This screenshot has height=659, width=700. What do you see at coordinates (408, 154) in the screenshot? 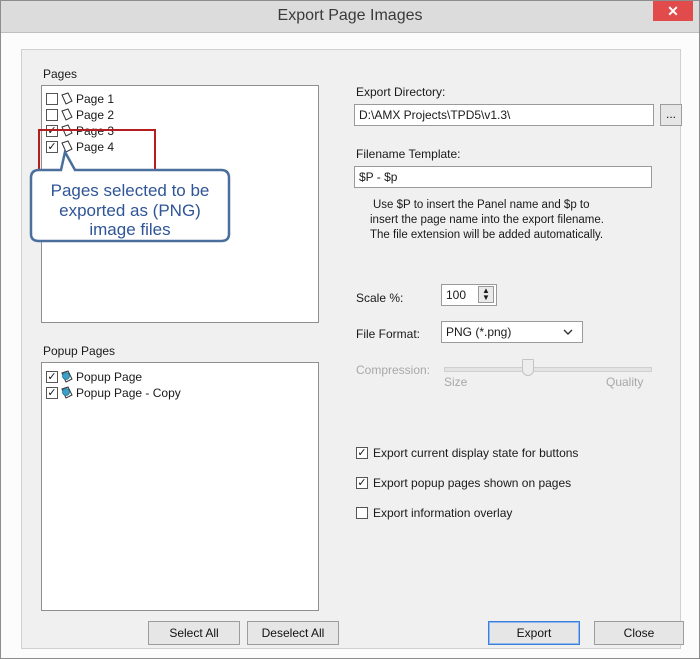
I see `filename-template-label: Filename Template:` at bounding box center [408, 154].